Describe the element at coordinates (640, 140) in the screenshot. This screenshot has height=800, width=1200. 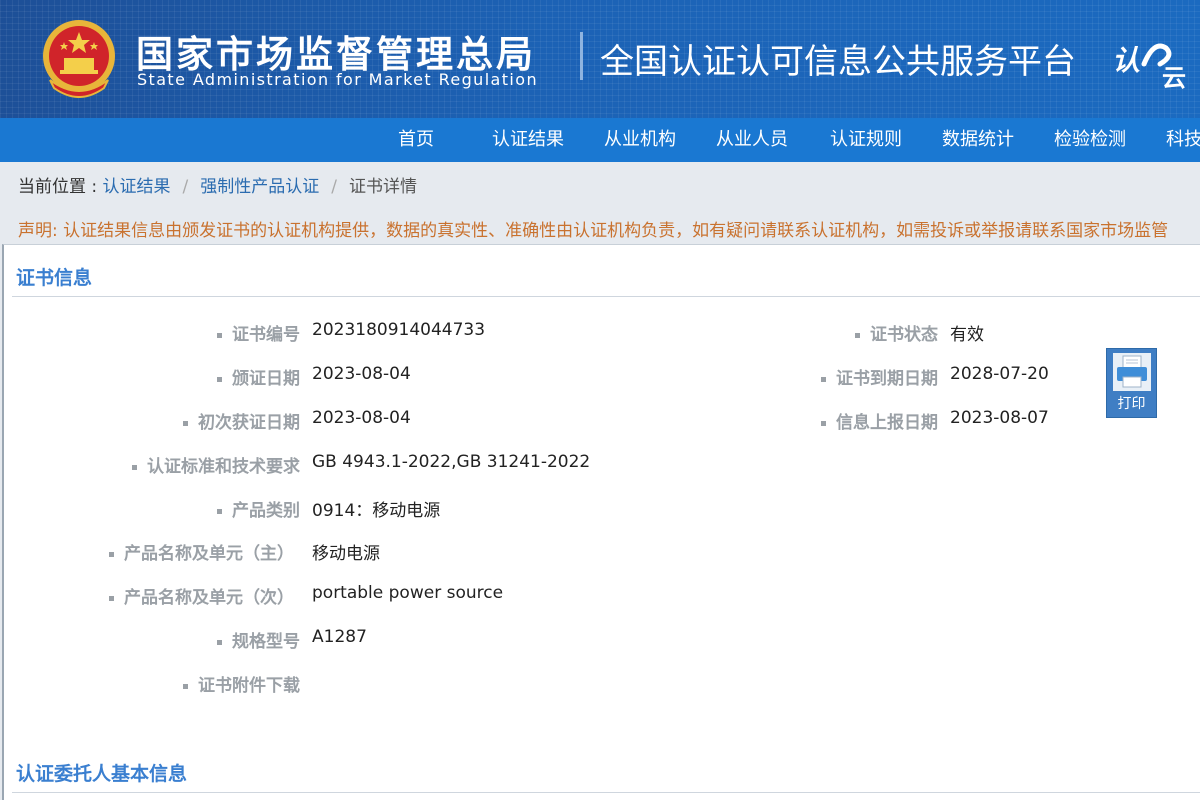
I see `nav-item-institutions: 从业机构` at that location.